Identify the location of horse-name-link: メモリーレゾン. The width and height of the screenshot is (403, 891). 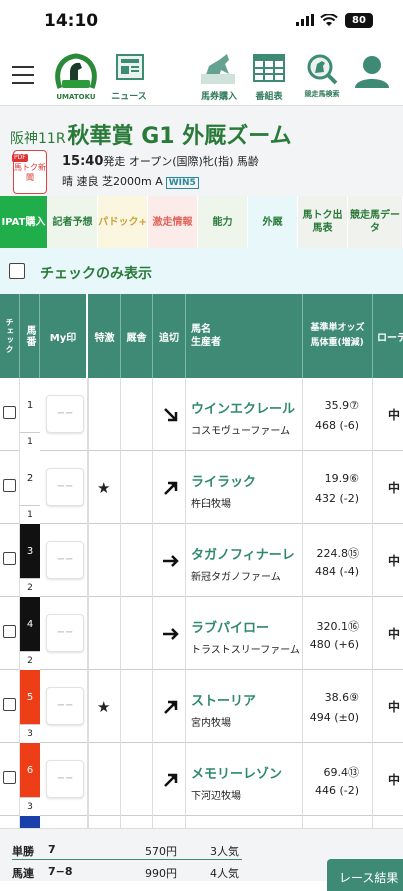
(236, 772).